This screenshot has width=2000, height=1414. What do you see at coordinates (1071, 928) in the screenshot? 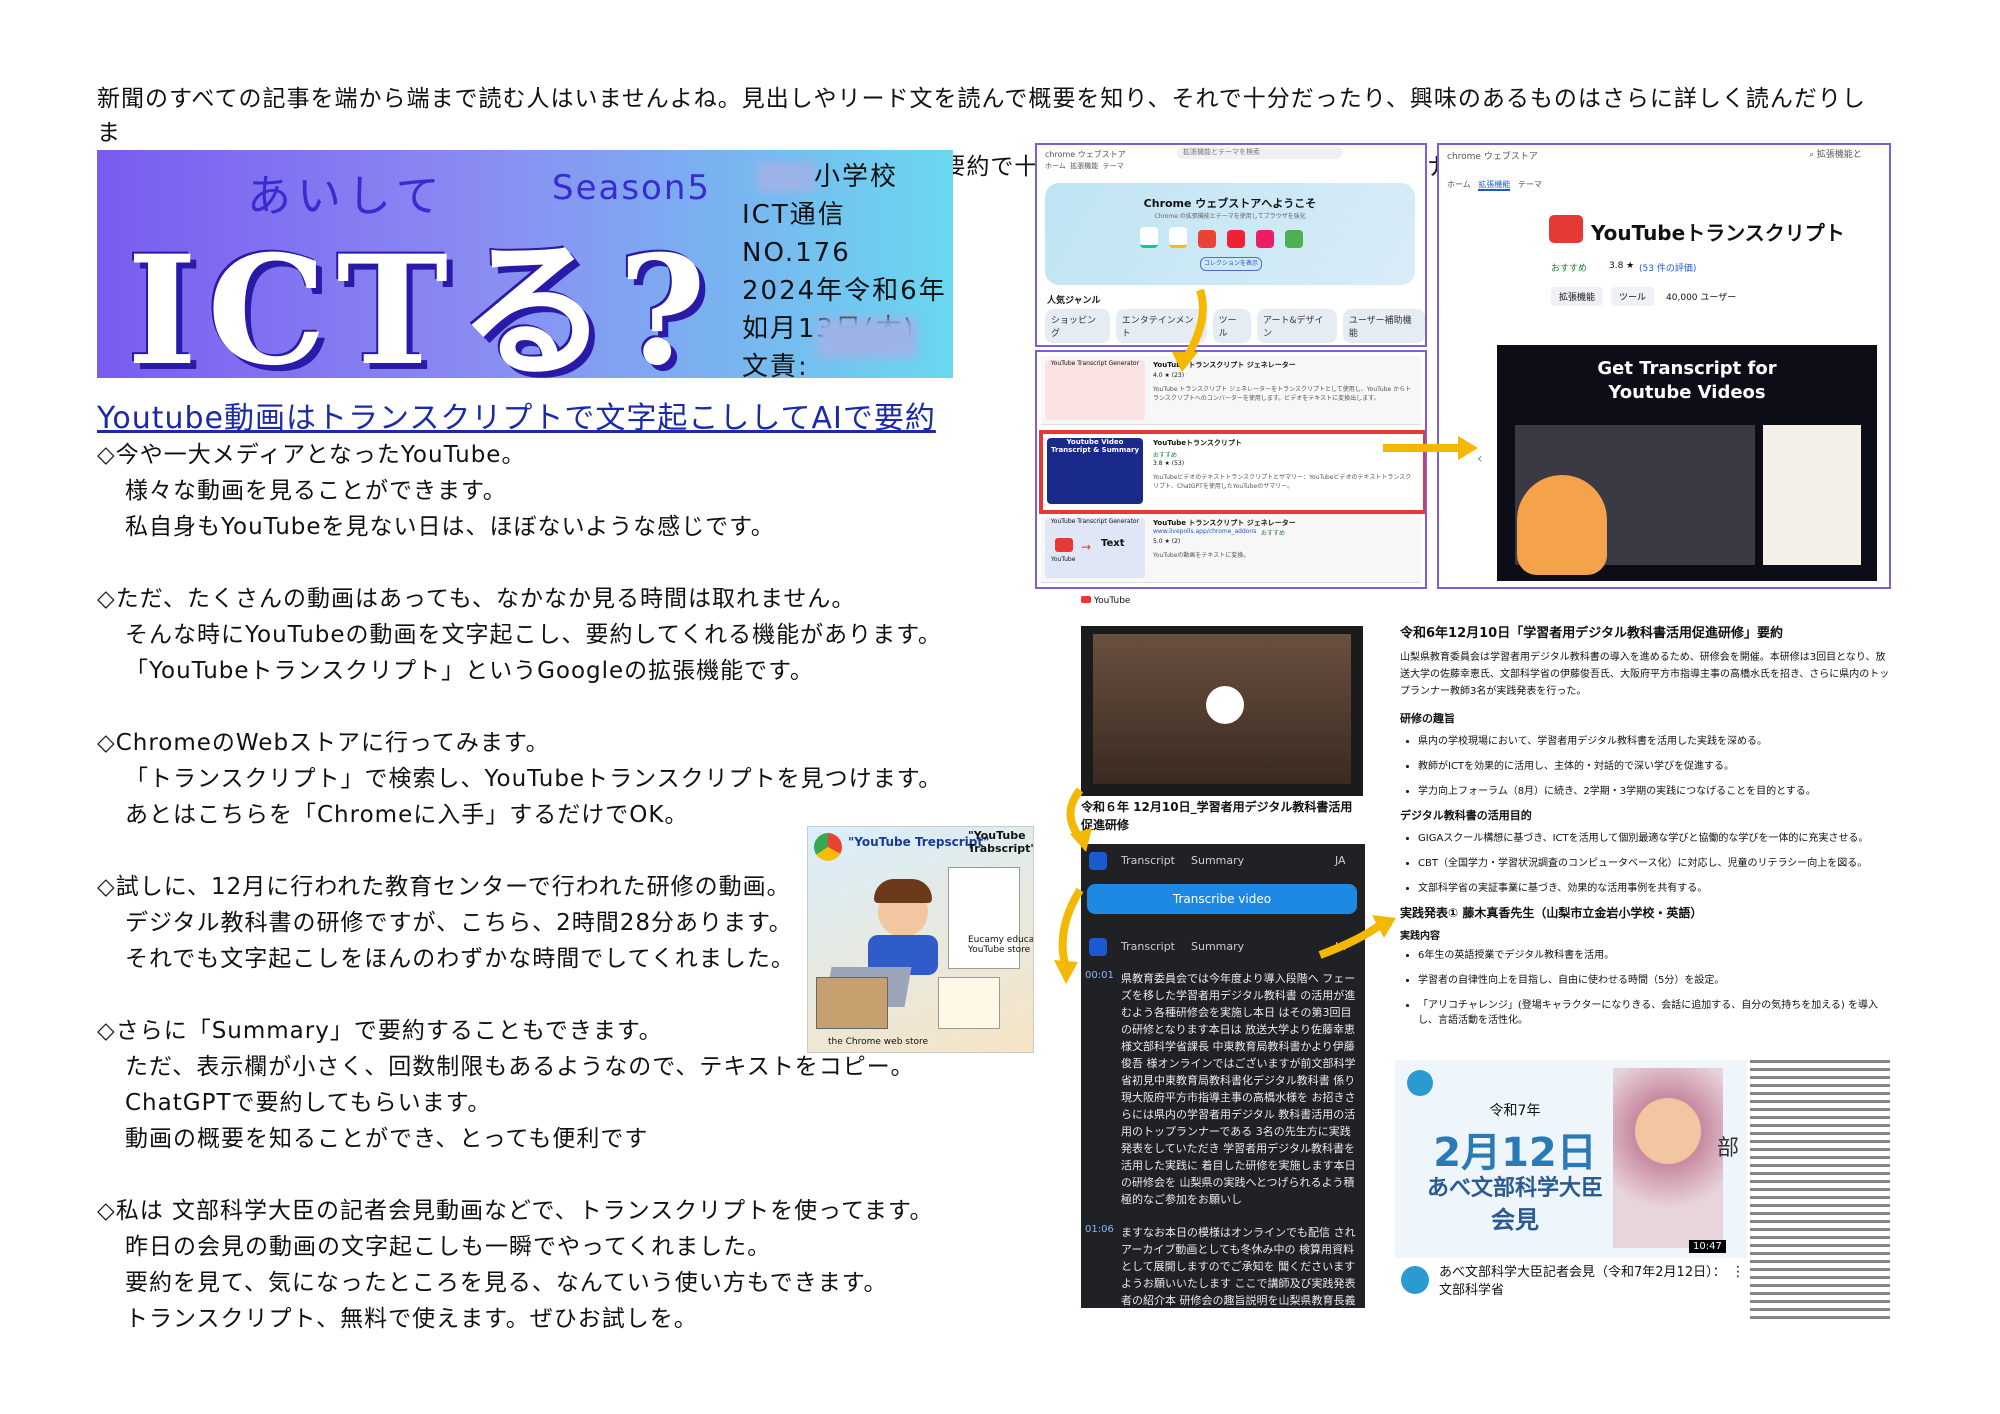
I see `arrow-transcribe-to-text` at bounding box center [1071, 928].